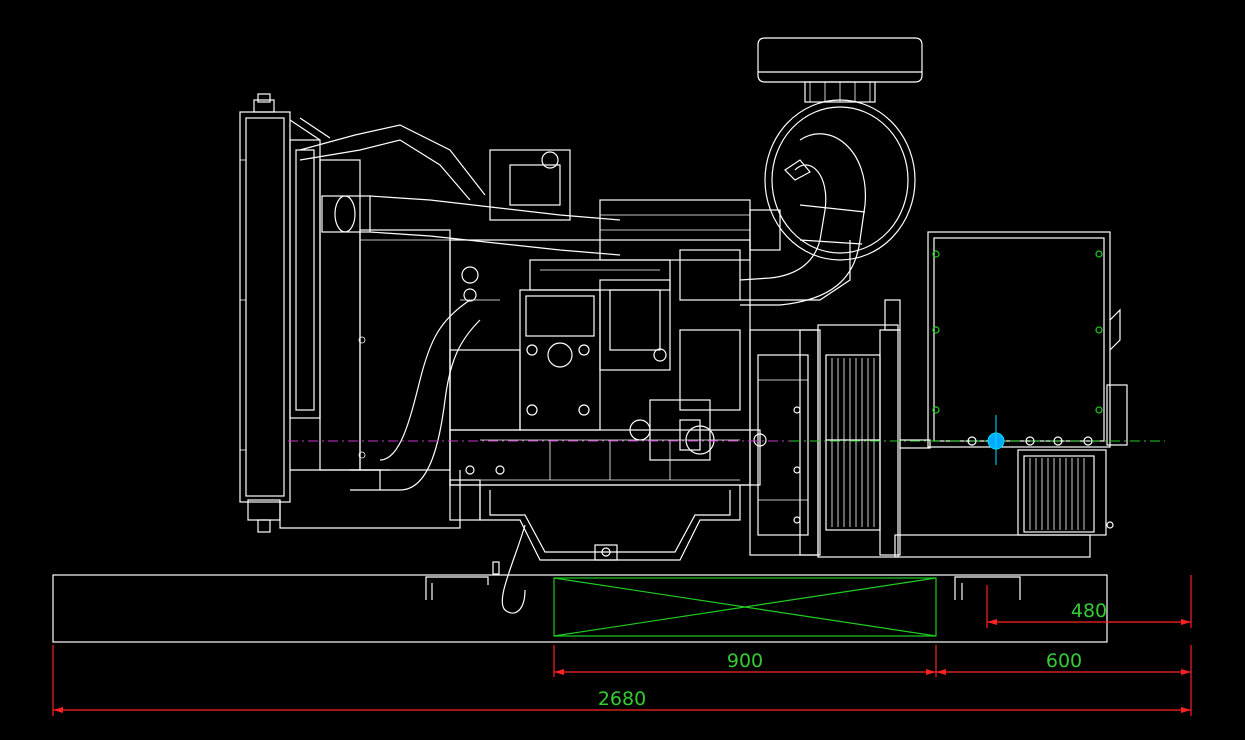  What do you see at coordinates (600, 317) in the screenshot?
I see `engine-block` at bounding box center [600, 317].